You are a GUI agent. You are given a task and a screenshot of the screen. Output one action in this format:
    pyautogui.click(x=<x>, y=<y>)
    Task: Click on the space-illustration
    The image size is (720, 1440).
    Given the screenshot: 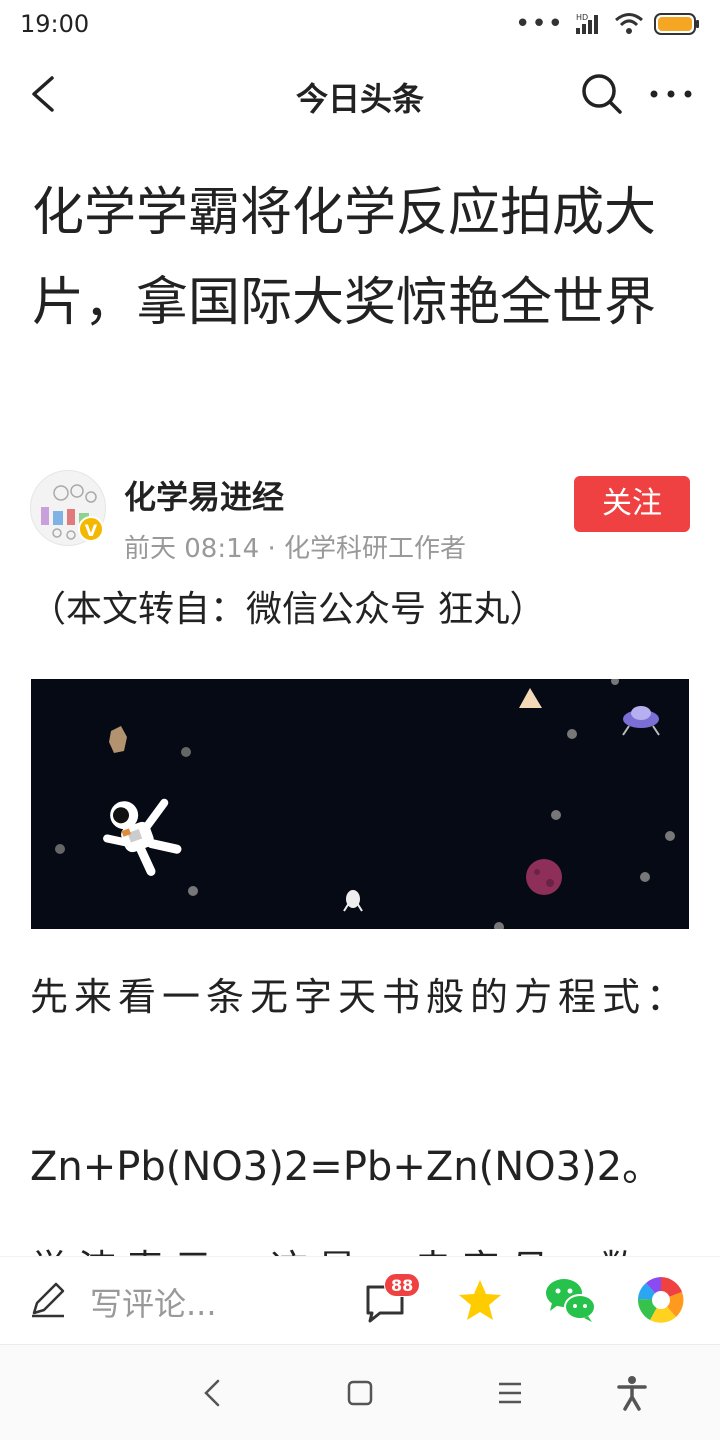 What is the action you would take?
    pyautogui.click(x=365, y=804)
    